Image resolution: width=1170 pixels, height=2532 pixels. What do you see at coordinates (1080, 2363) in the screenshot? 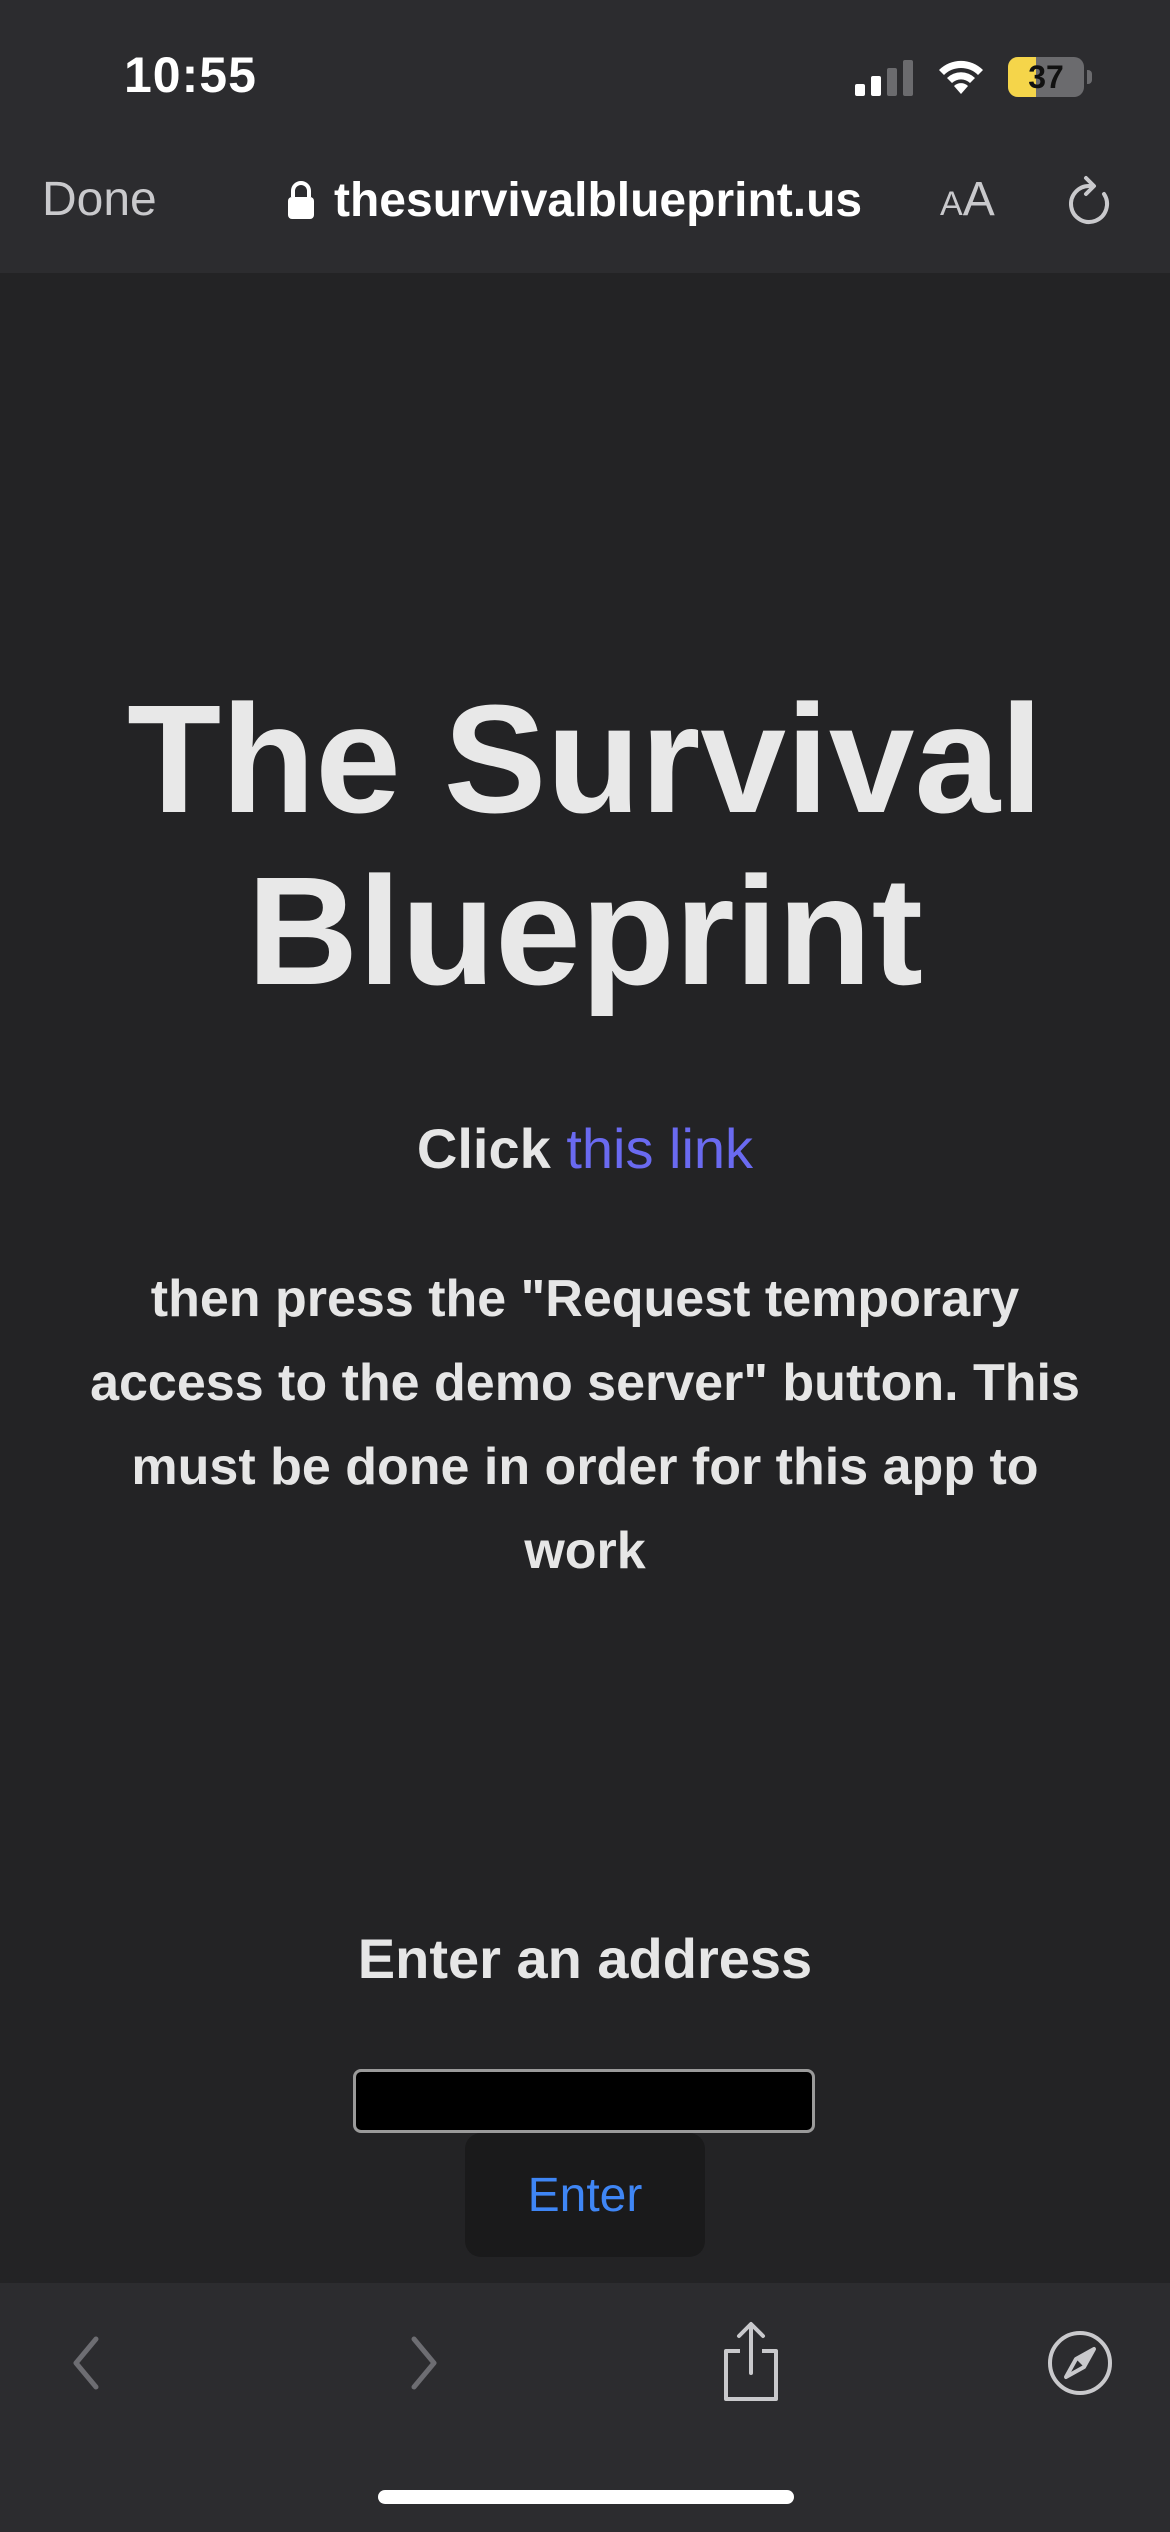
I see `compass-icon` at bounding box center [1080, 2363].